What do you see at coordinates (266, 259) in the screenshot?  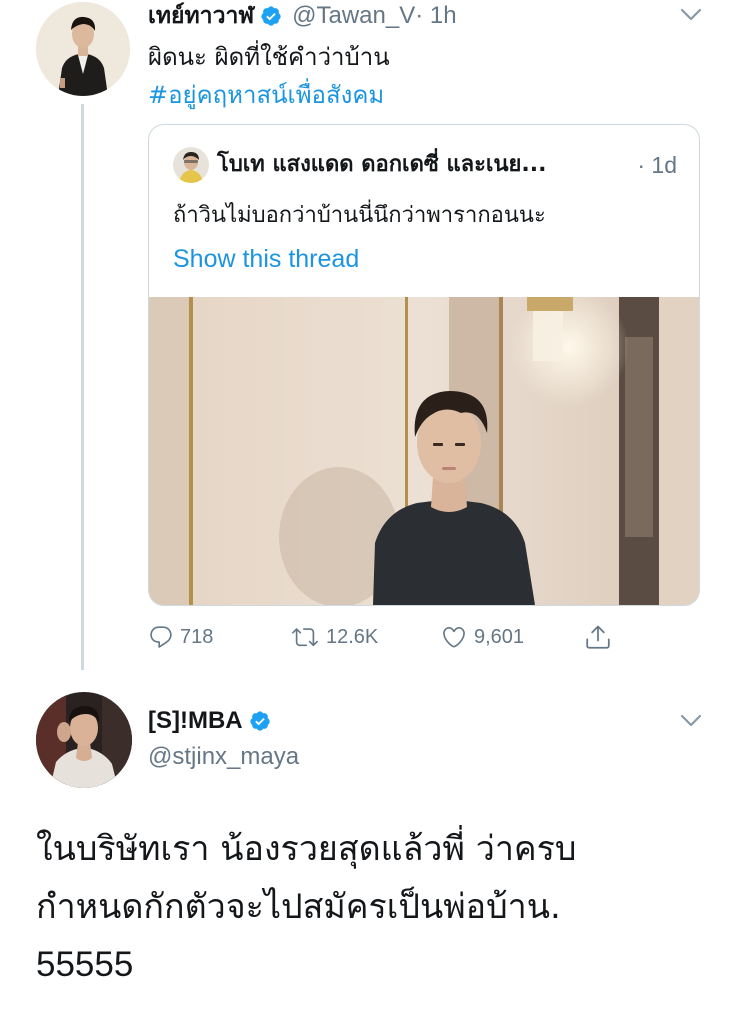 I see `show-thread-link: Show this thread` at bounding box center [266, 259].